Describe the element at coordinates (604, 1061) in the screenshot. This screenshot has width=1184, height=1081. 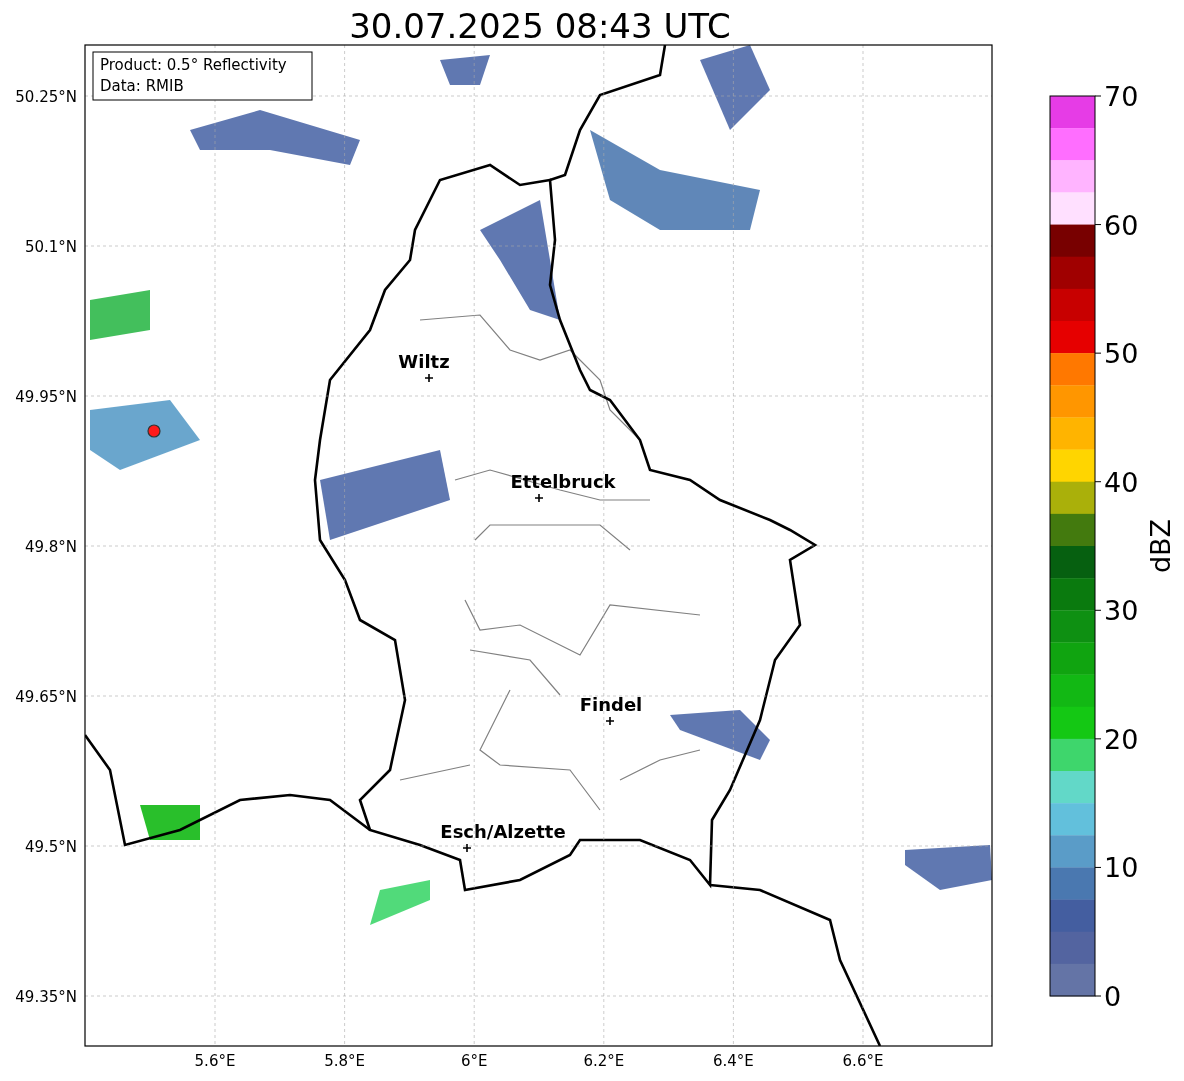
I see `x-tick-label: 6.2°E` at that location.